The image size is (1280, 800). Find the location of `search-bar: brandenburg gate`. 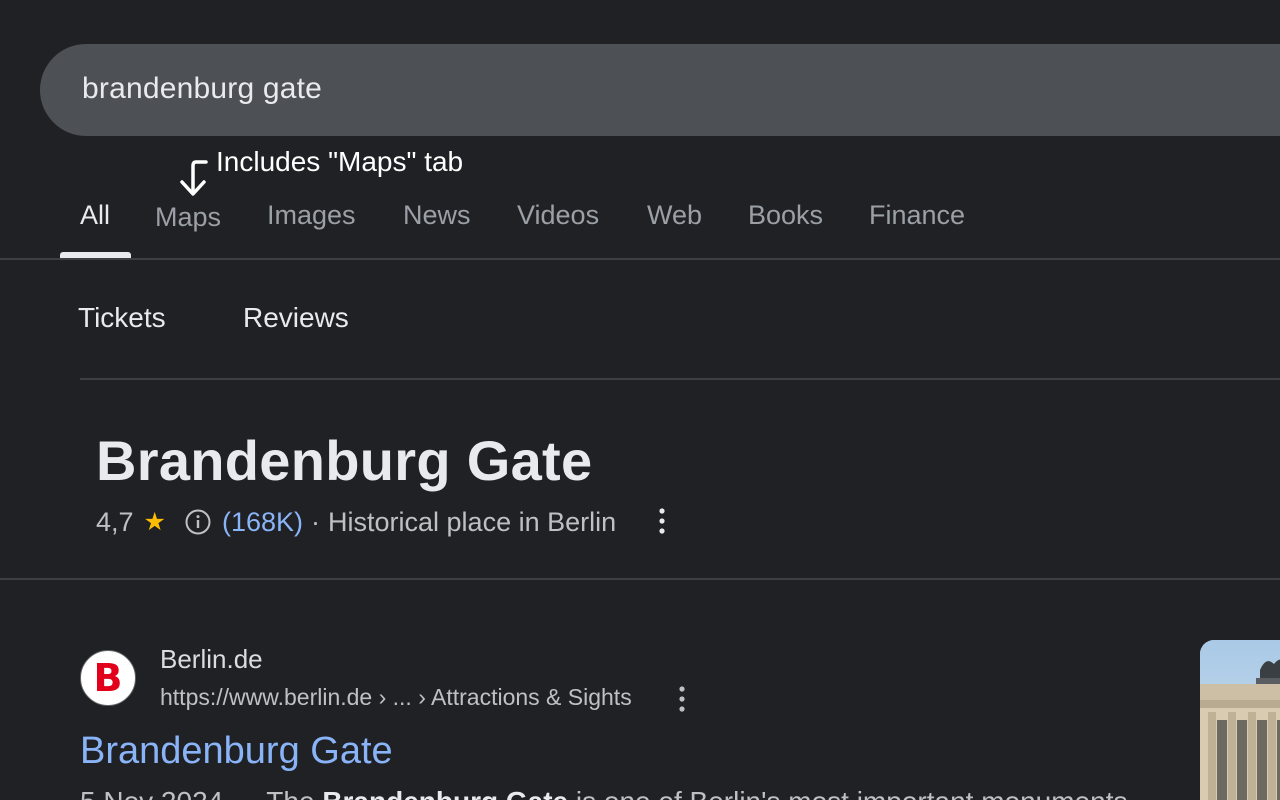

search-bar: brandenburg gate is located at coordinates (660, 90).